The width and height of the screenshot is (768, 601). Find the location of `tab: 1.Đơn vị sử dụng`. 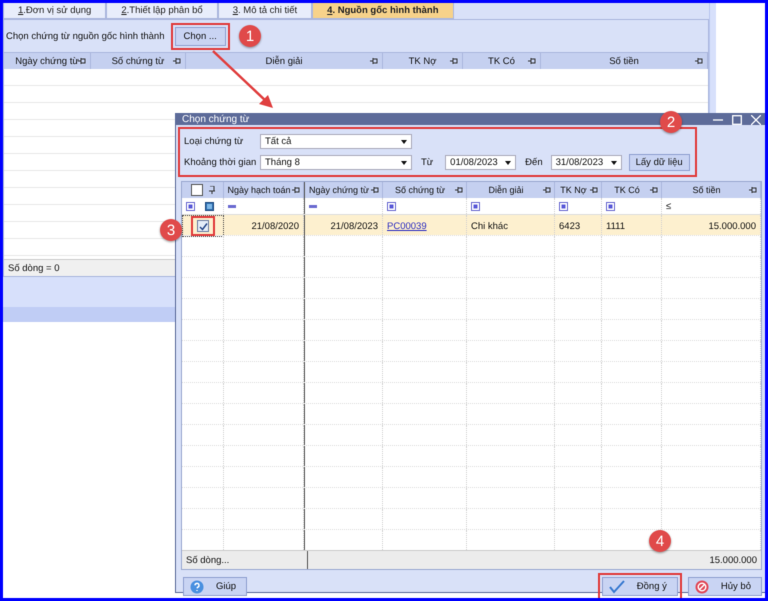

tab: 1.Đơn vị sử dụng is located at coordinates (54, 11).